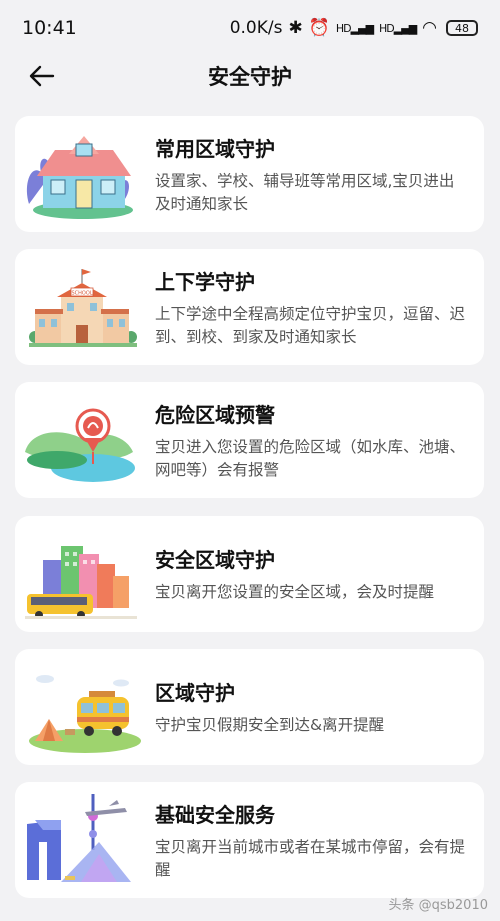  I want to click on card-common-area: 常用区域守护 设置家、学校、辅导班等常用区域,宝贝进出及时通知家长, so click(249, 174).